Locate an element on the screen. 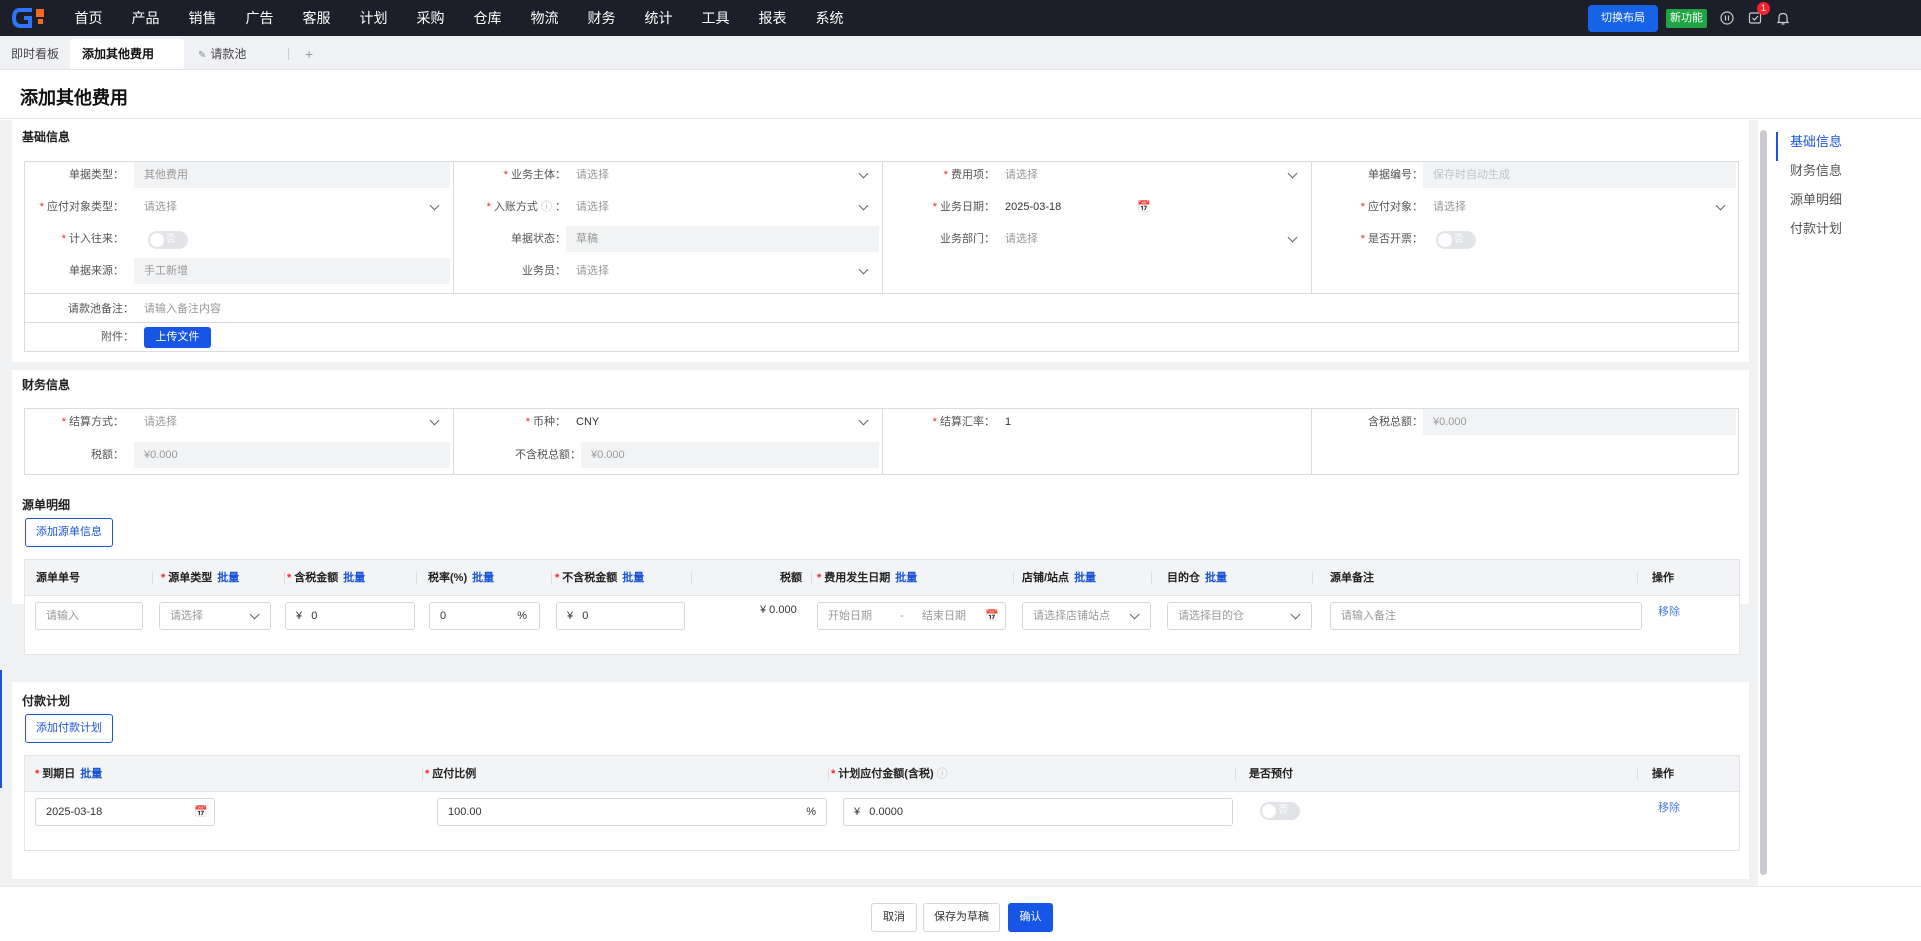 The height and width of the screenshot is (941, 1921). dept-select: 请选择 is located at coordinates (1151, 239).